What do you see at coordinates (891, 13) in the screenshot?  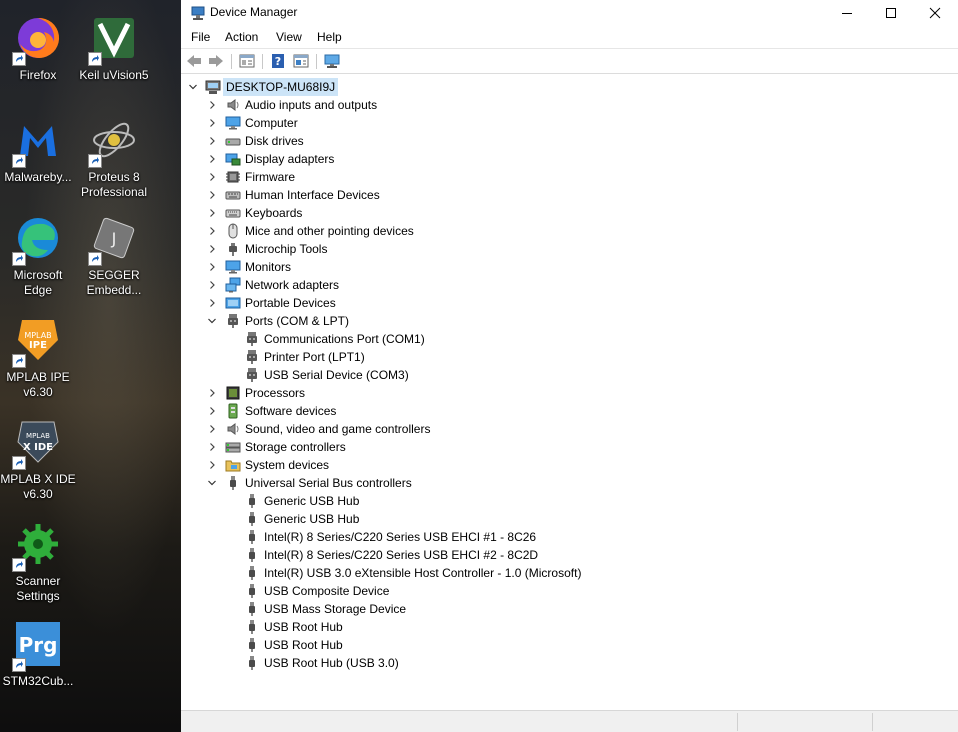 I see `maximize-button` at bounding box center [891, 13].